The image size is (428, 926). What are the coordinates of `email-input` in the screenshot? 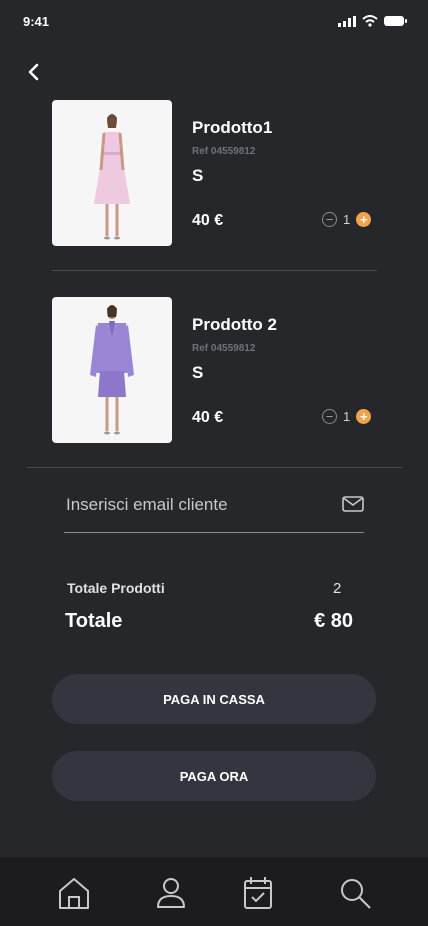 It's located at (196, 505).